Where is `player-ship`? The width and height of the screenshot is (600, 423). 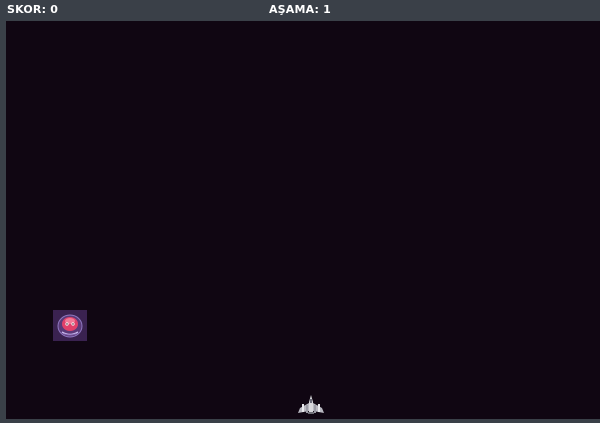
player-ship is located at coordinates (311, 405).